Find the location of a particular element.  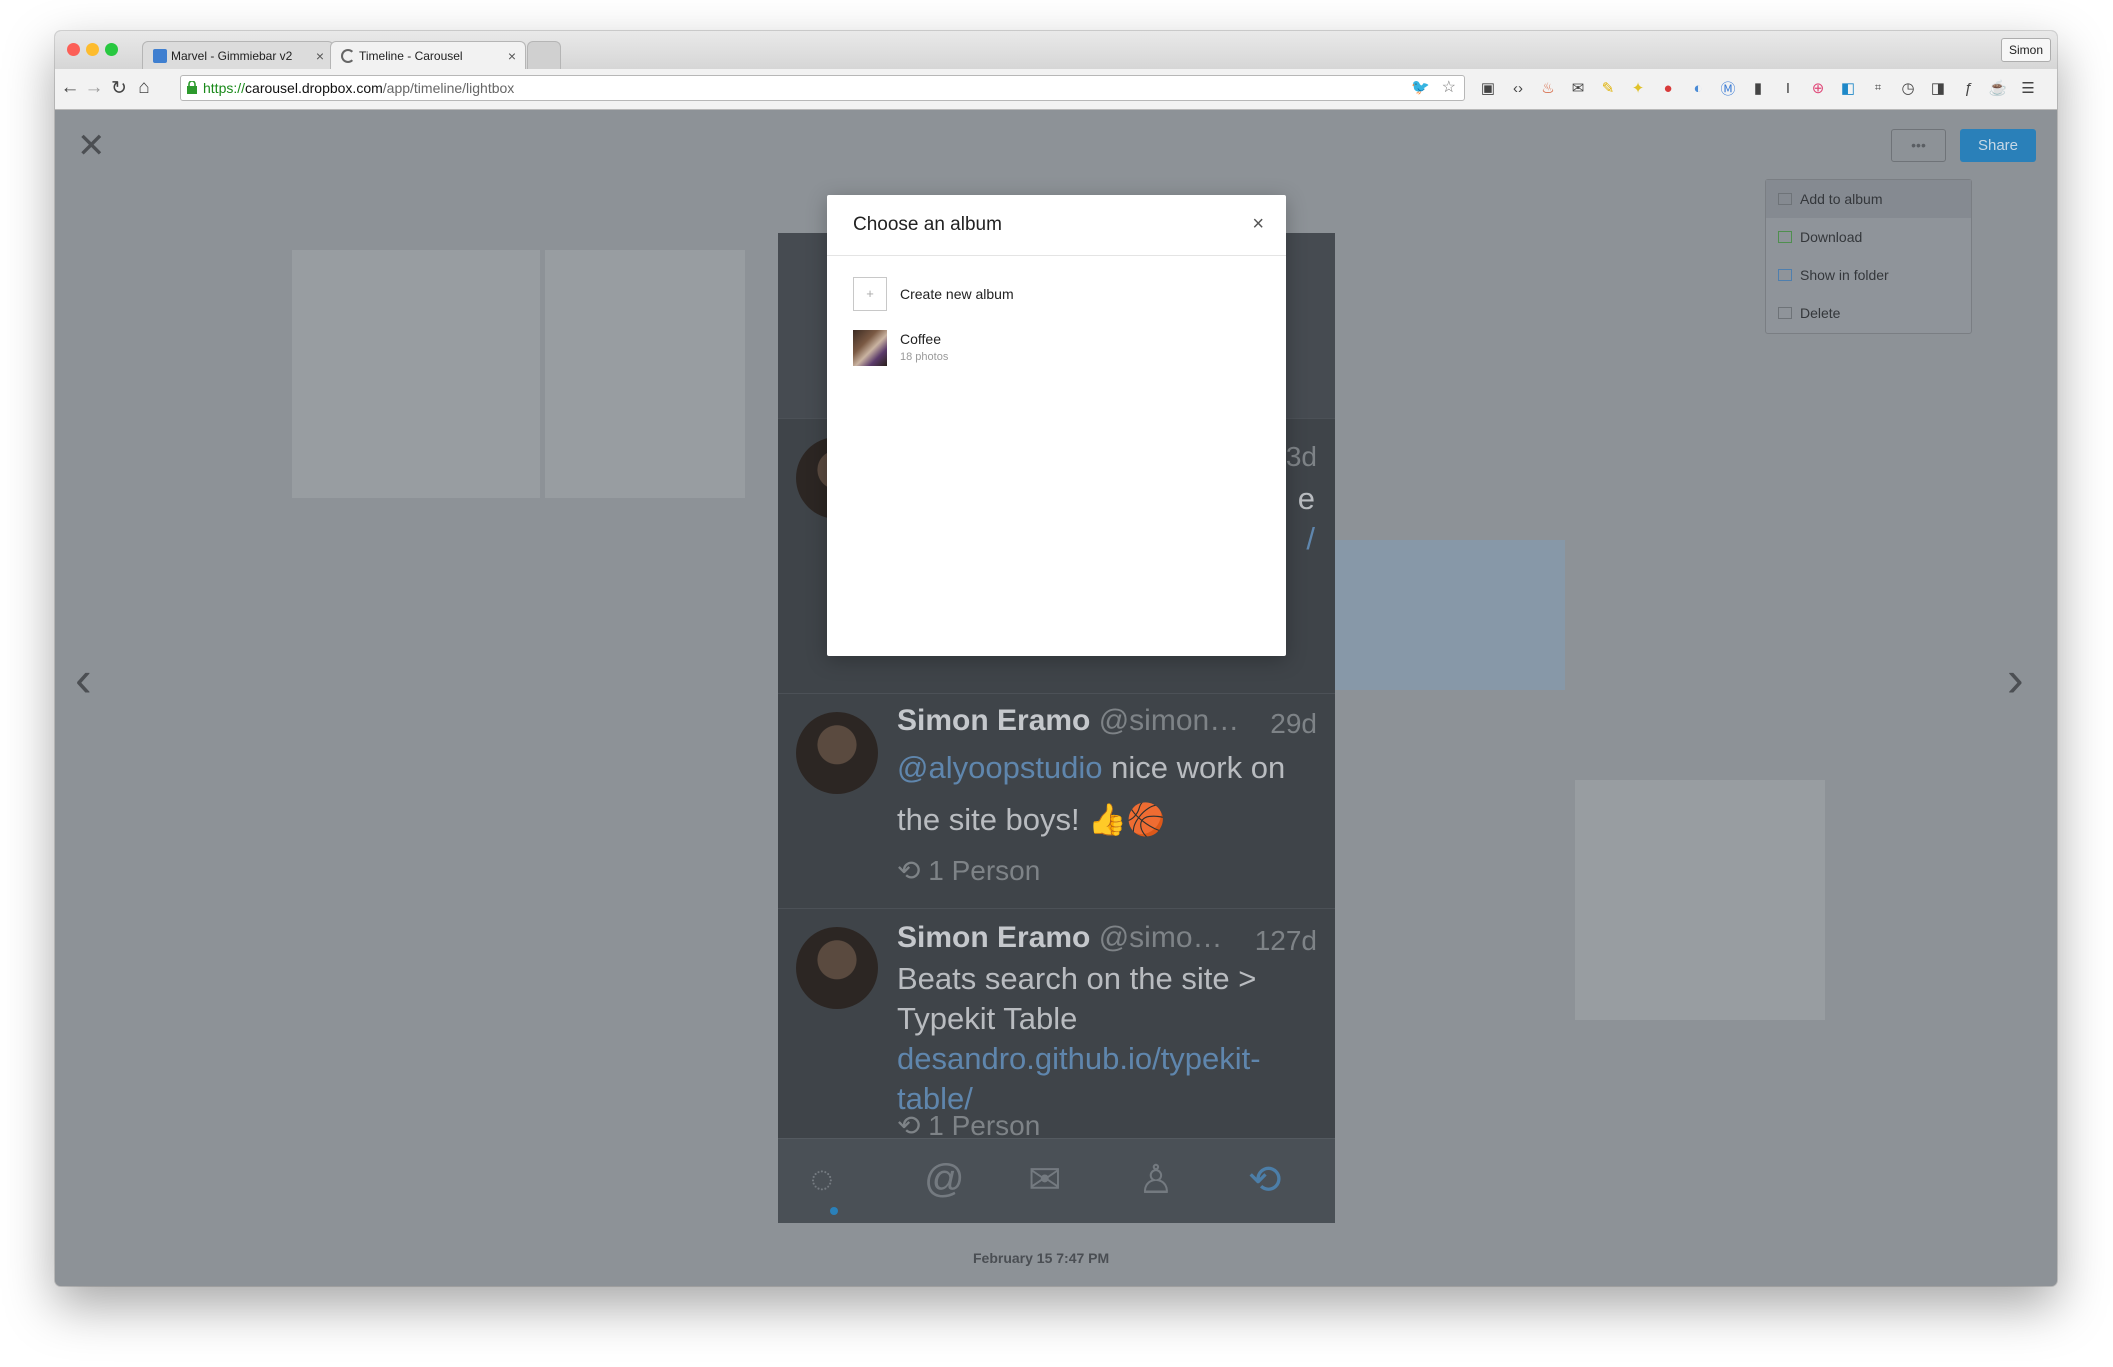

menu-item-show-in-folder: Show in folder is located at coordinates (1868, 275).